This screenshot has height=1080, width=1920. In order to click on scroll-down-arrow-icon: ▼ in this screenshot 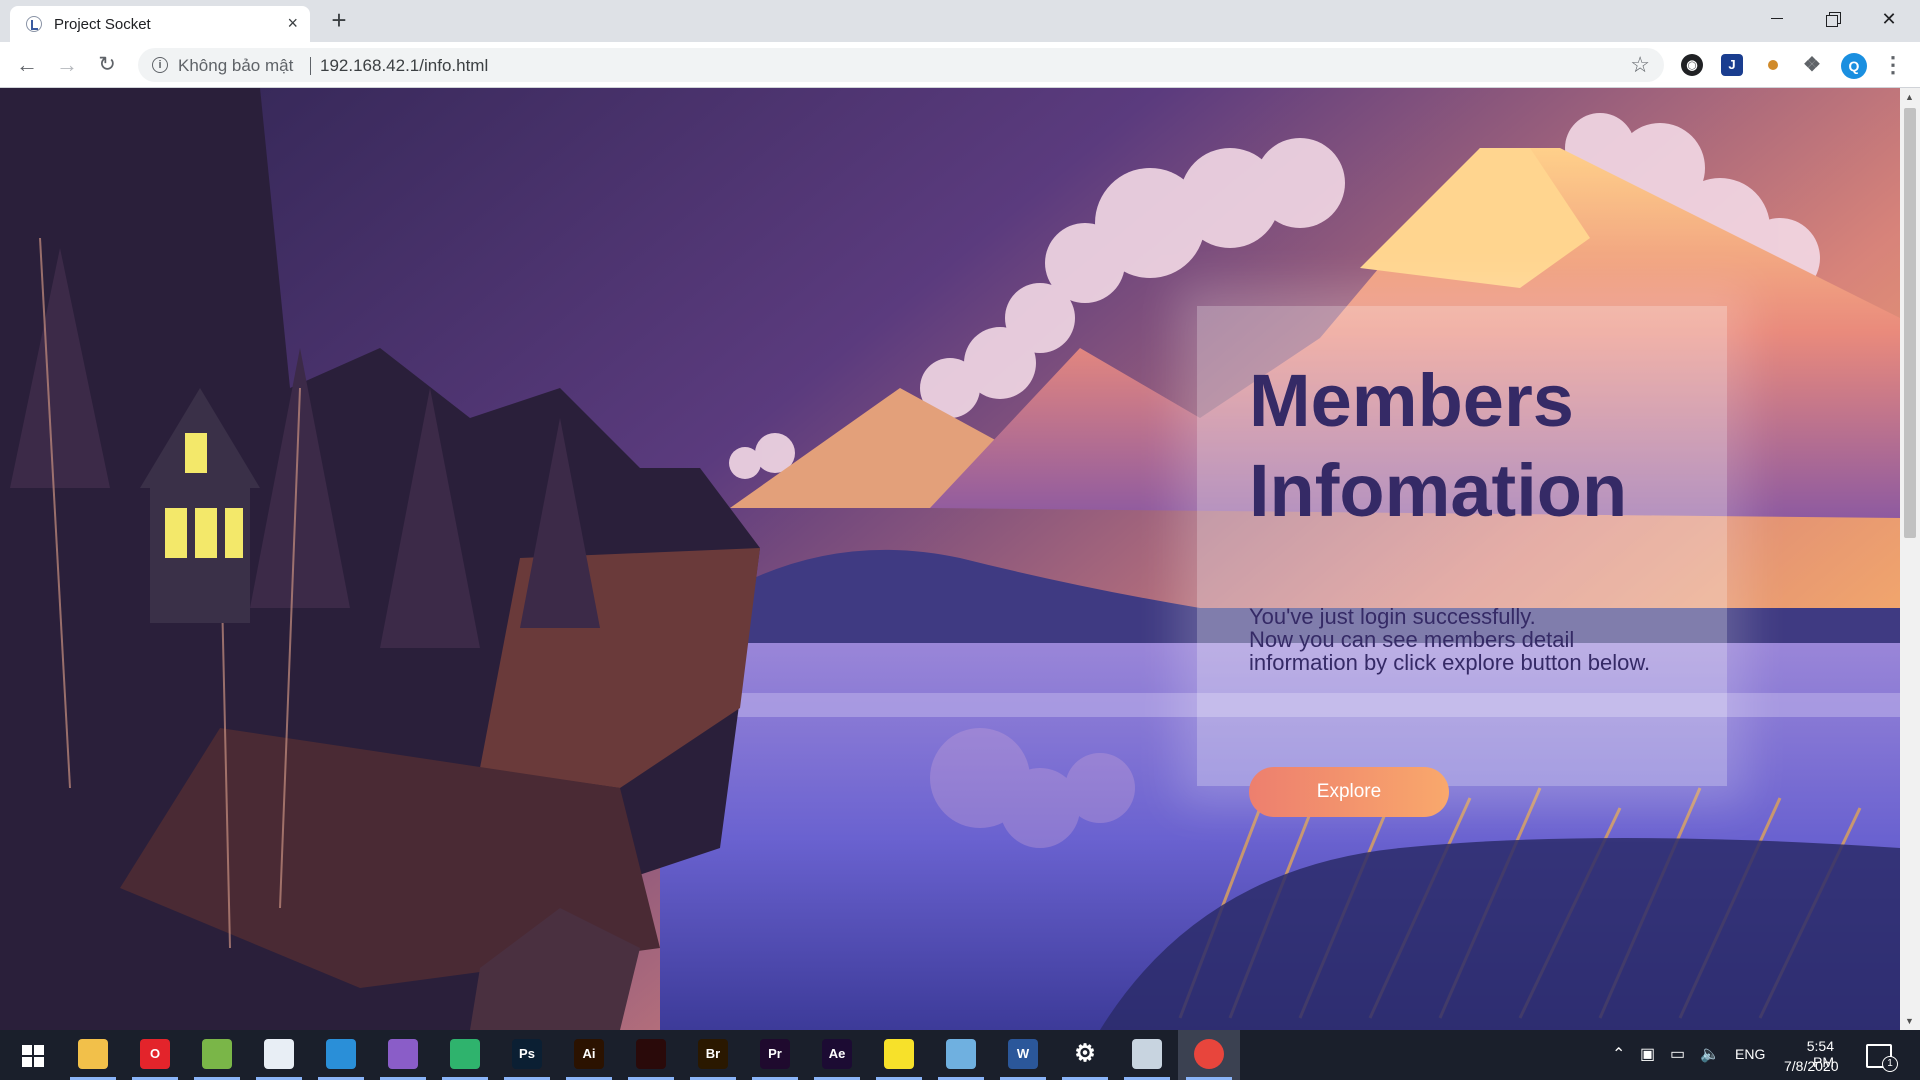, I will do `click(1909, 1021)`.